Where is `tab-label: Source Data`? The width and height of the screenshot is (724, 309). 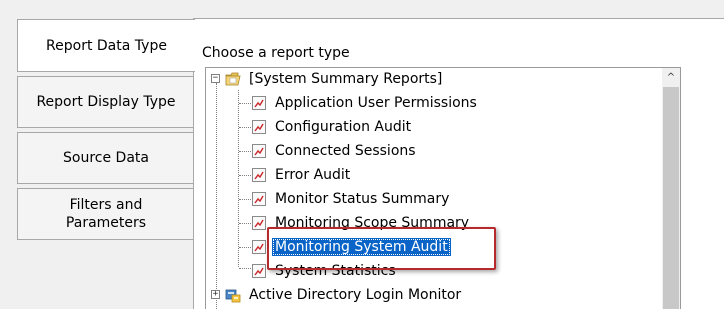
tab-label: Source Data is located at coordinates (106, 158).